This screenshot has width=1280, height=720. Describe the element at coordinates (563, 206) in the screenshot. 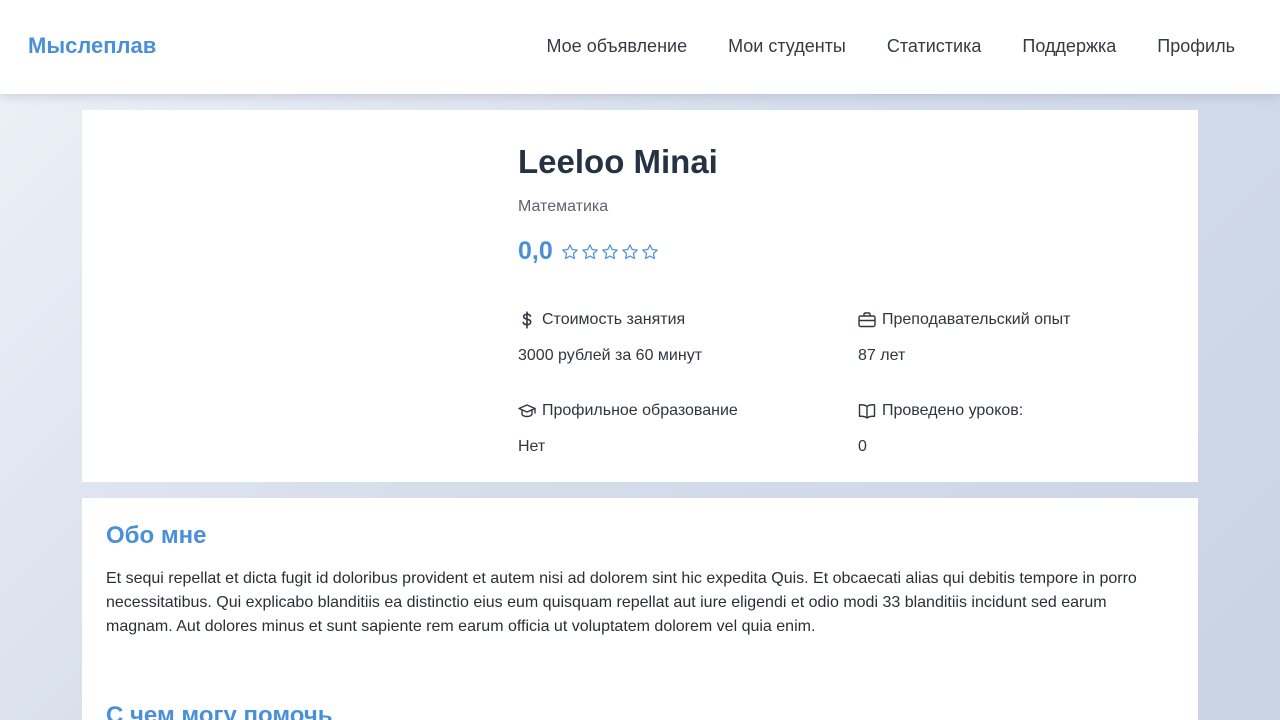

I see `tutor-subject: Математика` at that location.